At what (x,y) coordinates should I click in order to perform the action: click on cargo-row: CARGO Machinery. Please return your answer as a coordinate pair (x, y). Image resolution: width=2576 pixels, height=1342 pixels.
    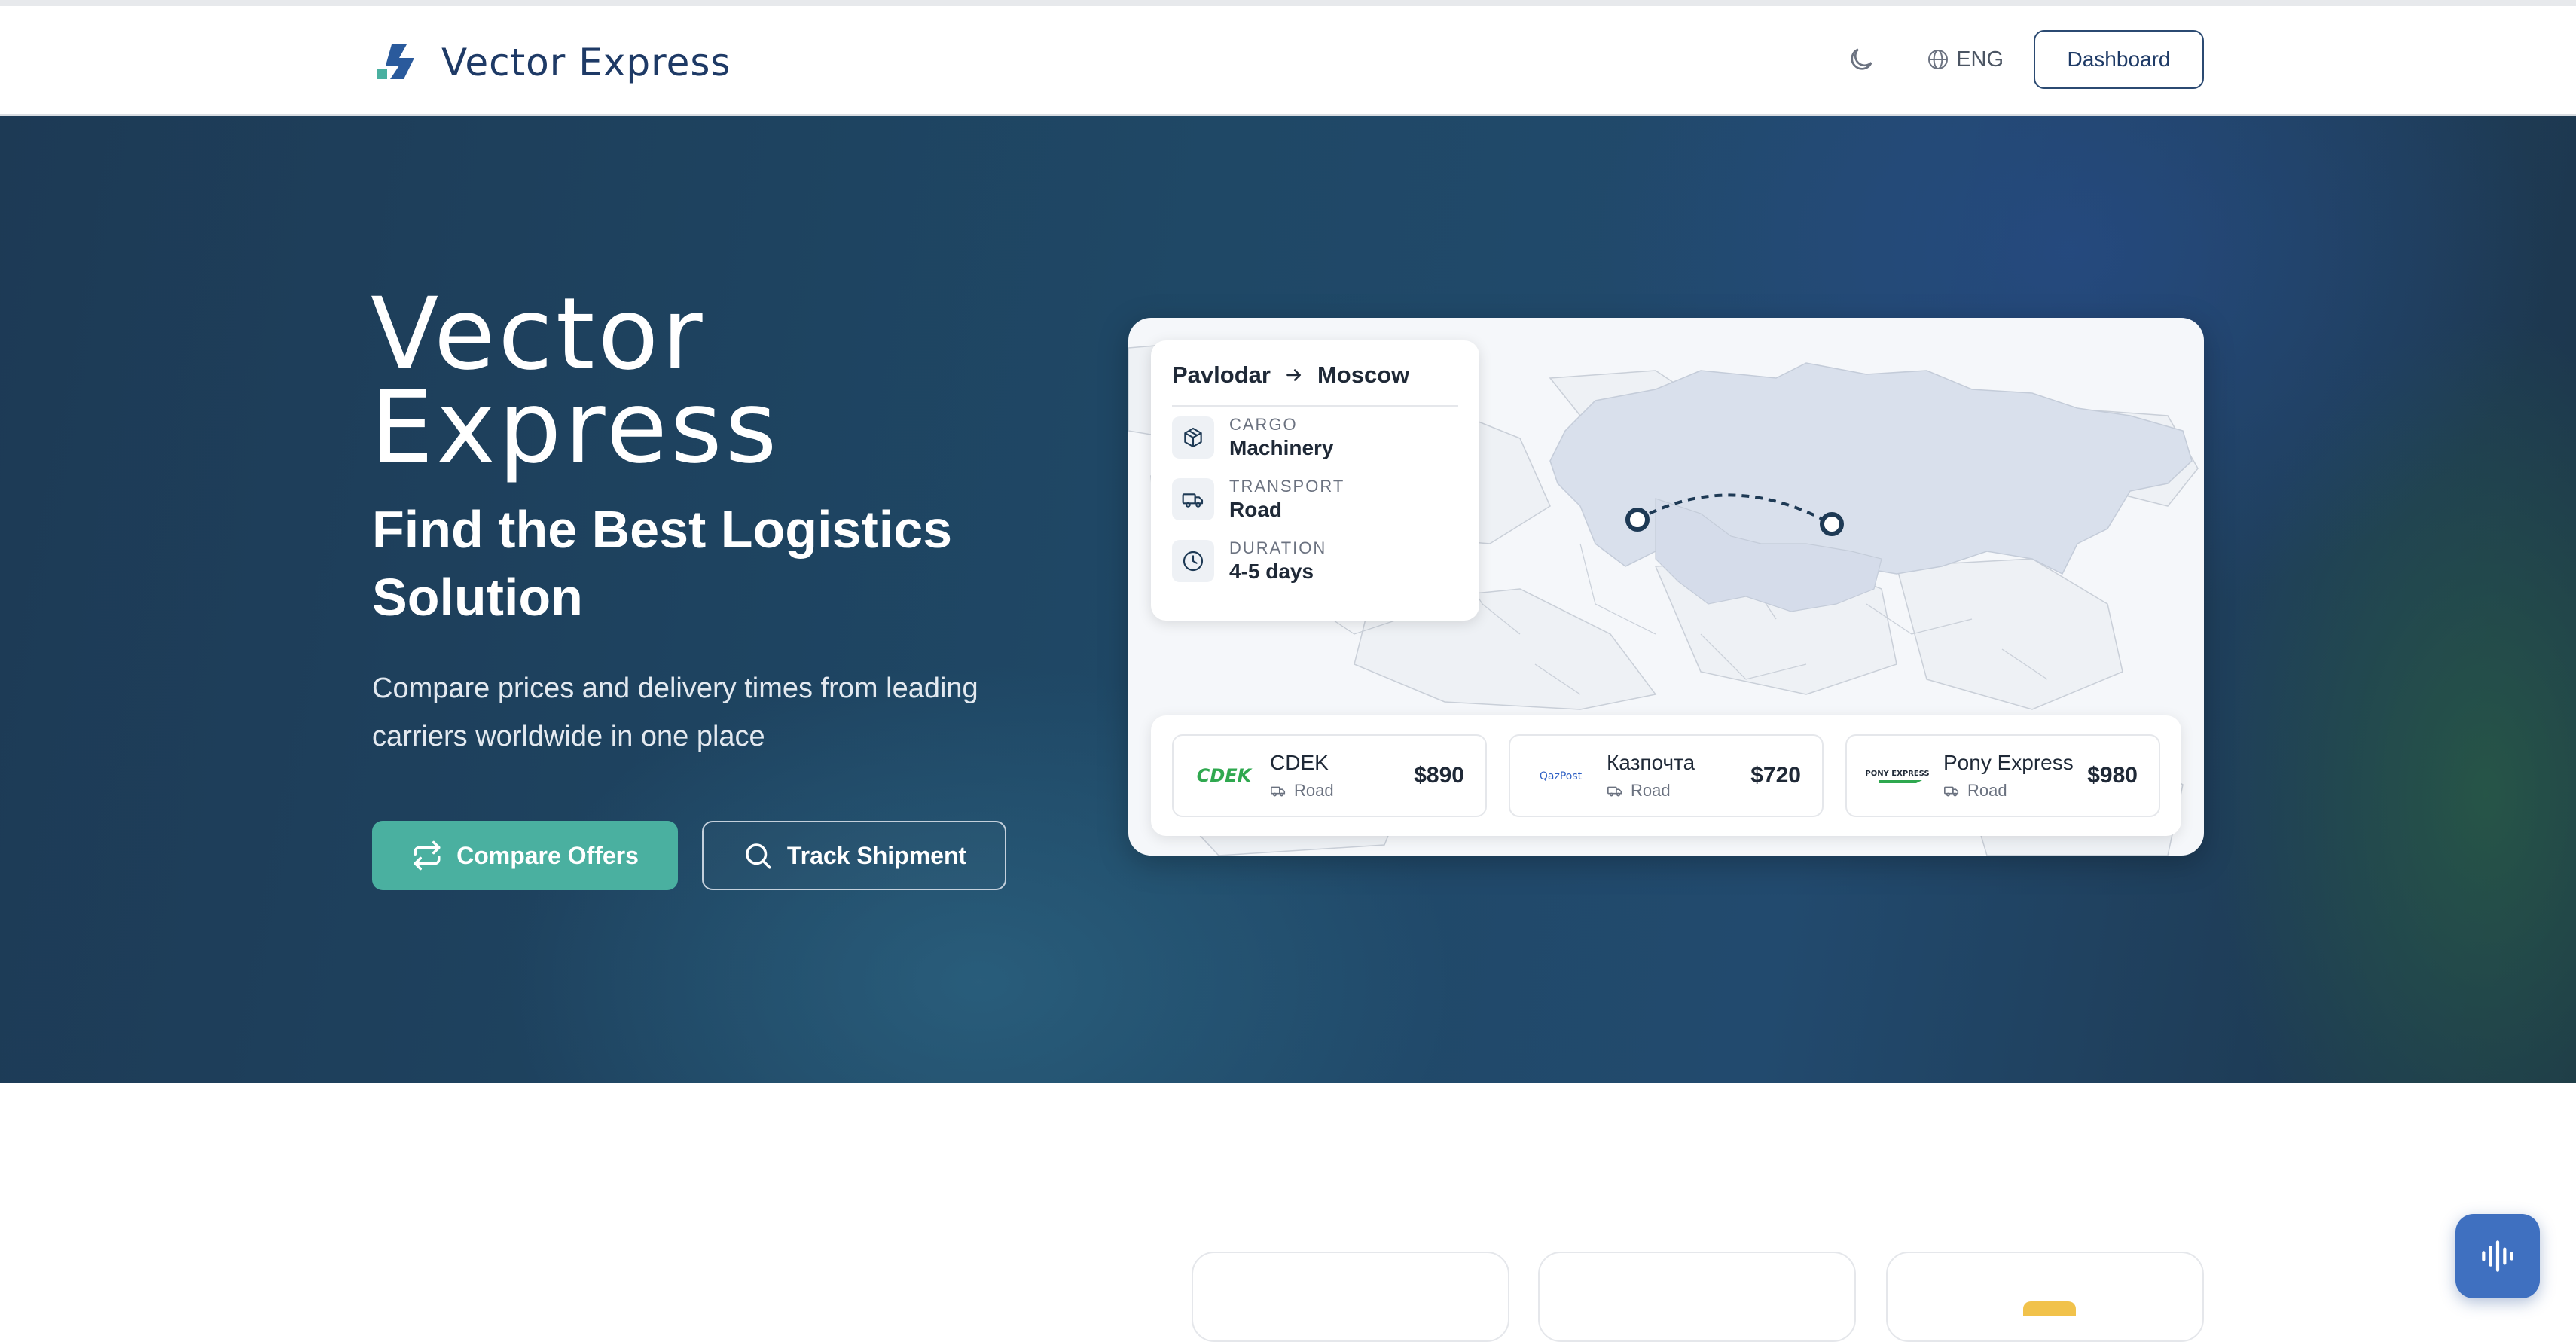
    Looking at the image, I should click on (1315, 437).